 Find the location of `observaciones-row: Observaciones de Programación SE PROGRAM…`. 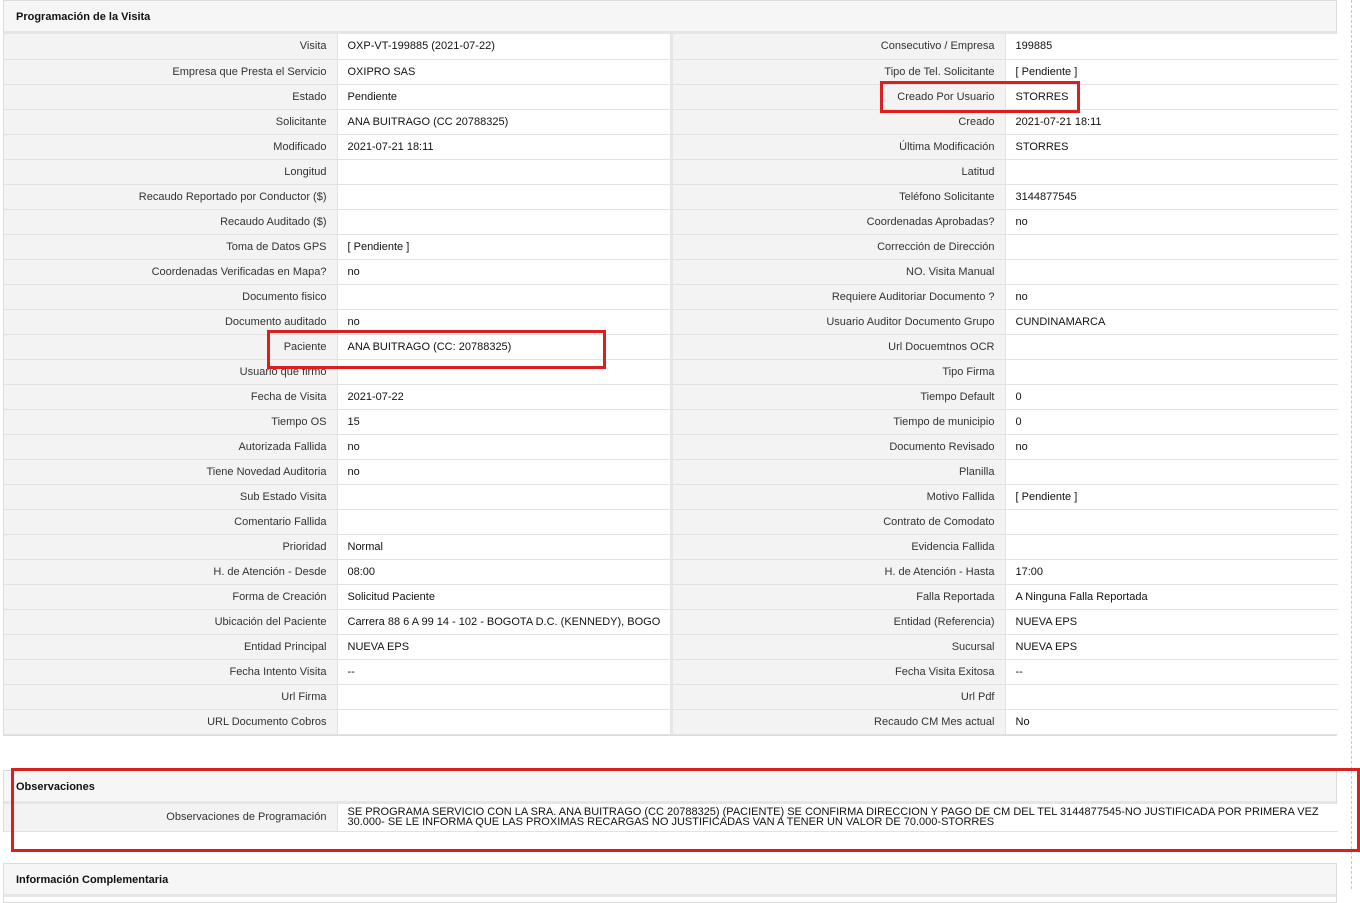

observaciones-row: Observaciones de Programación SE PROGRAM… is located at coordinates (671, 818).